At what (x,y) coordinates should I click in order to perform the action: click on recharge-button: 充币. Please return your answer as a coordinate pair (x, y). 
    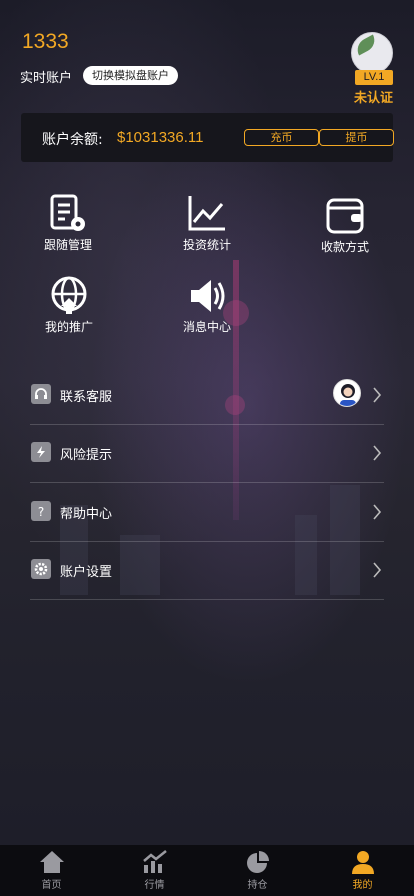
    Looking at the image, I should click on (281, 137).